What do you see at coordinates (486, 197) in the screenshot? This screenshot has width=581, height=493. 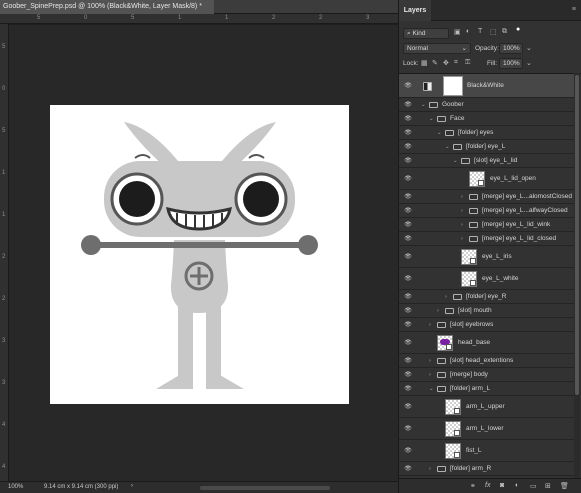 I see `layer-row: 👁︎ › [merge] eye_L...alomostClosed` at bounding box center [486, 197].